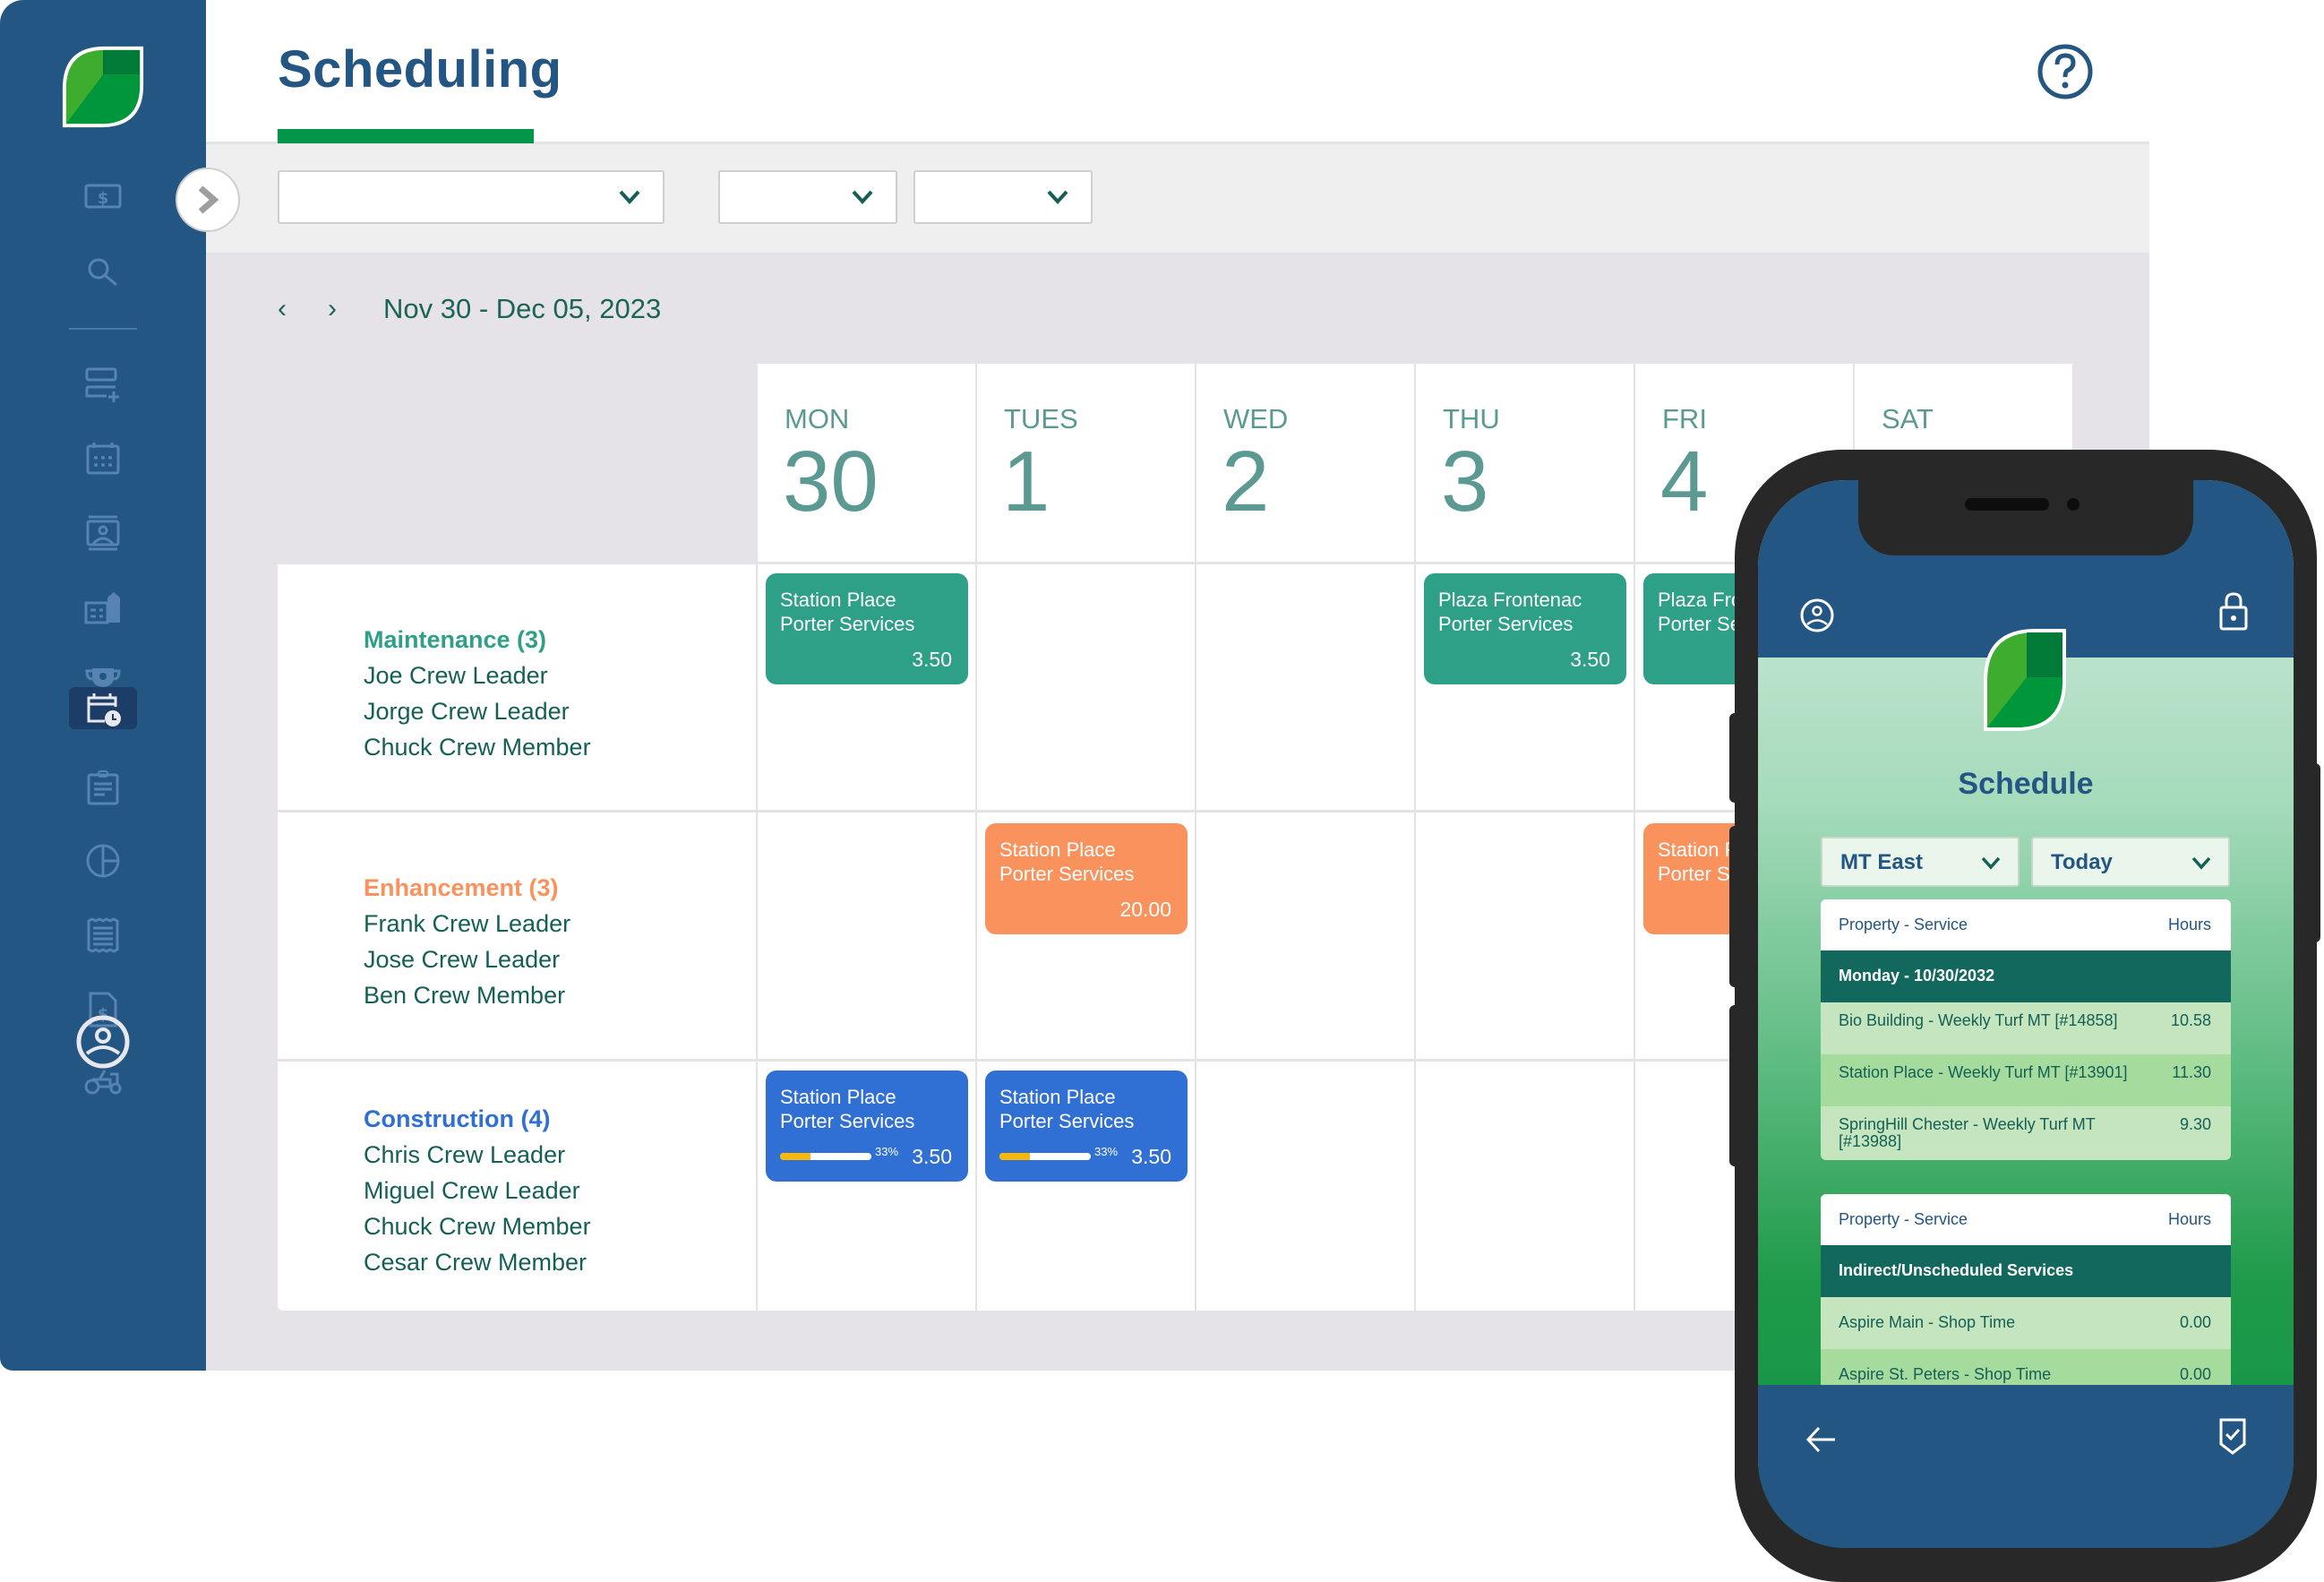 The width and height of the screenshot is (2324, 1582). Describe the element at coordinates (1305, 463) in the screenshot. I see `day-header-wed: WED 2` at that location.